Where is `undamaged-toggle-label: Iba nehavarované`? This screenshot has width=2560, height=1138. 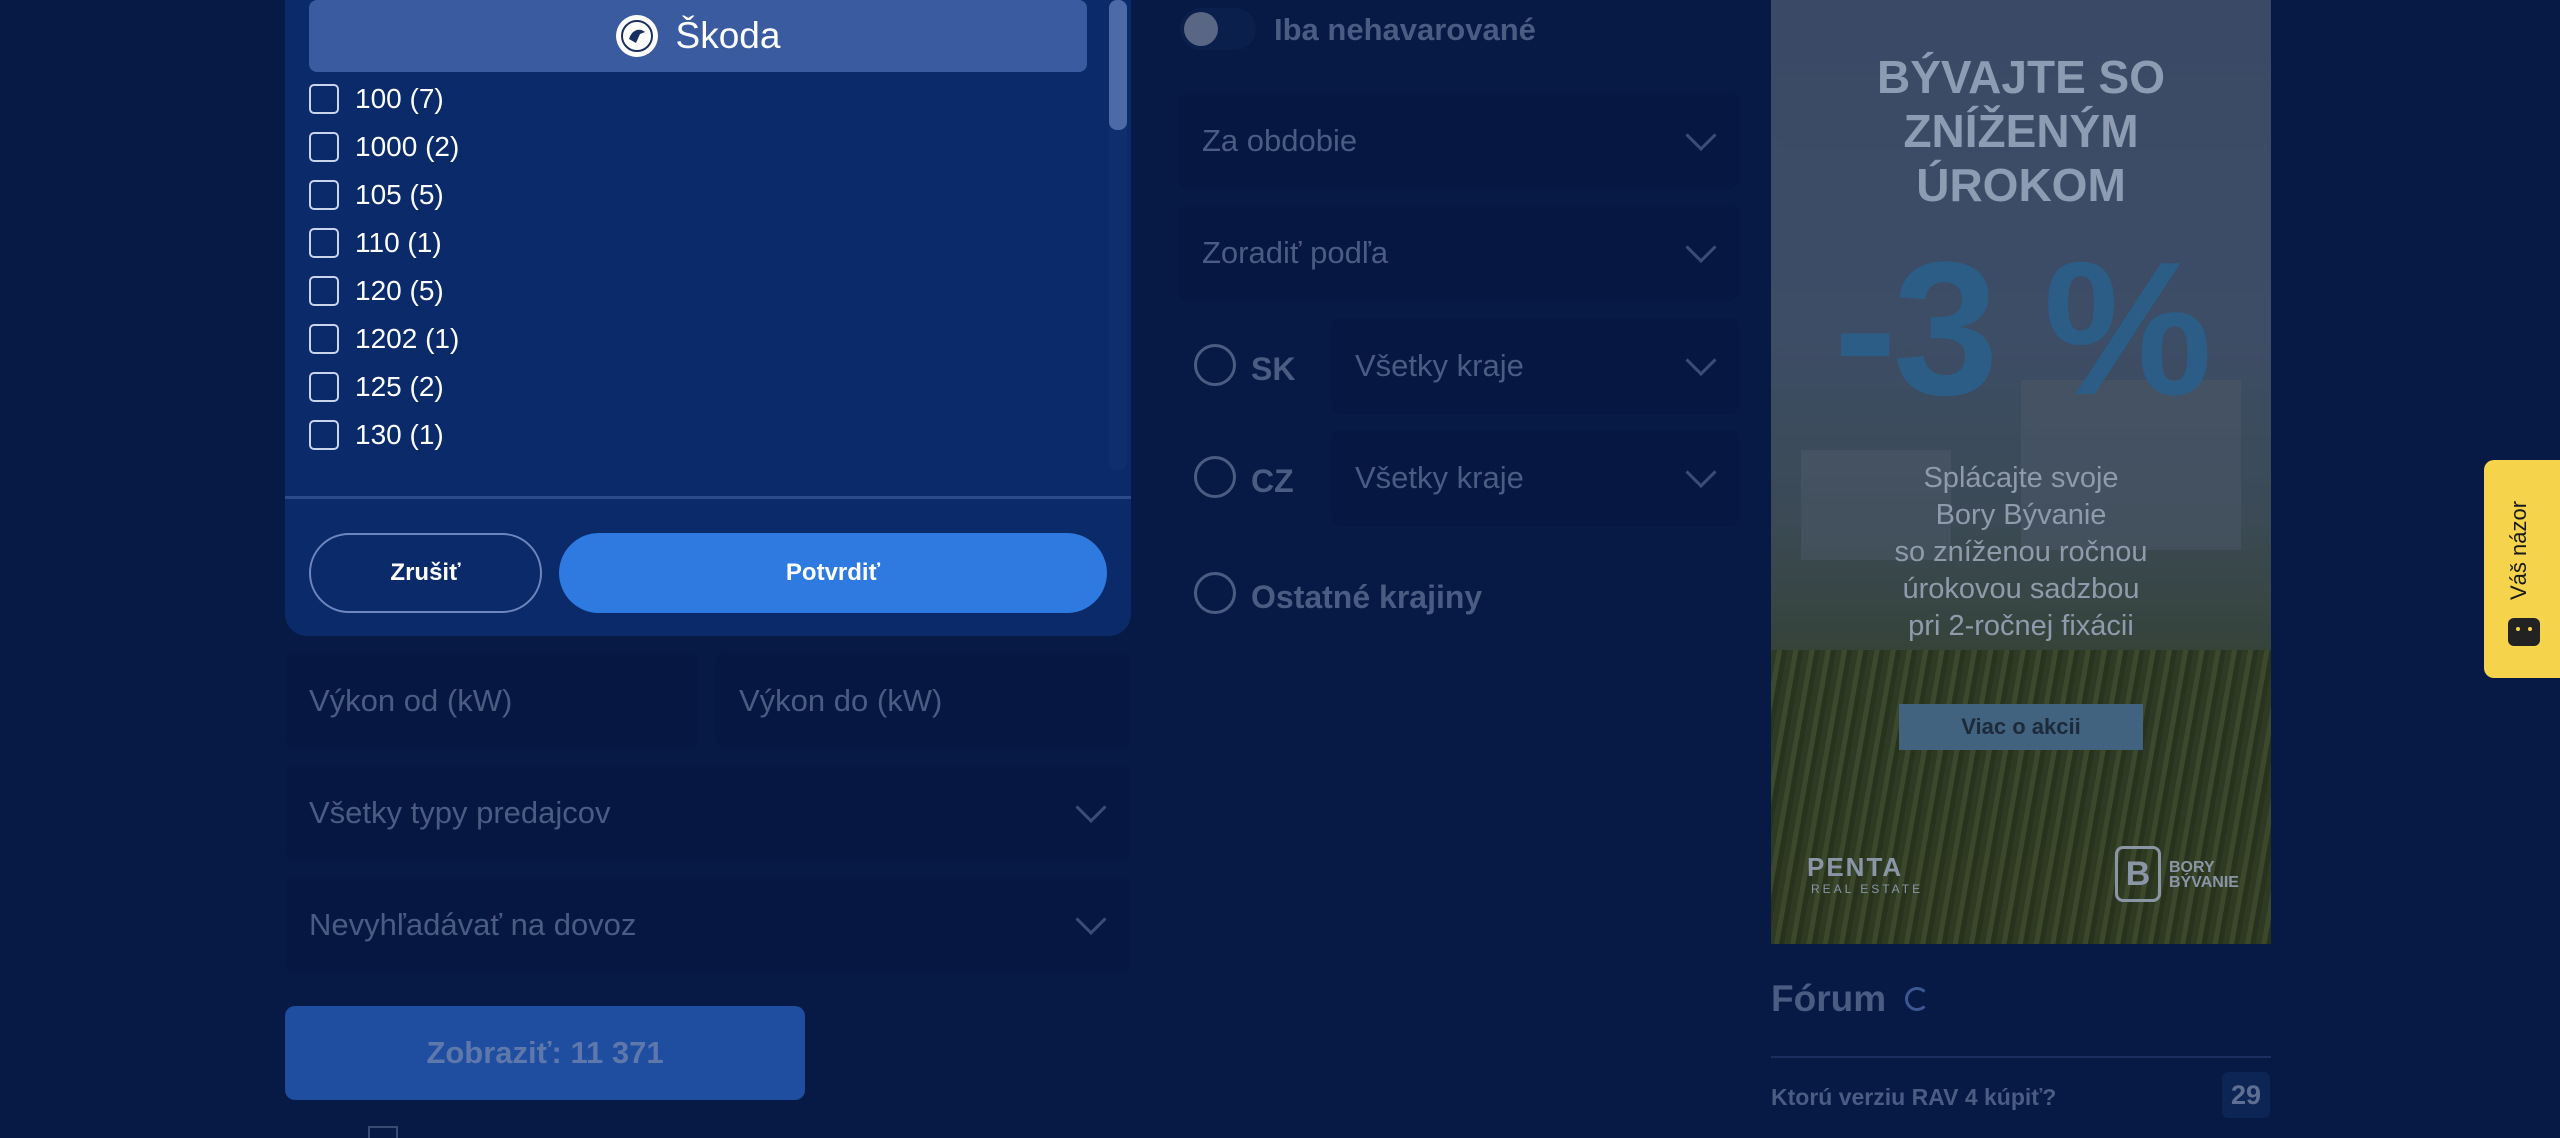 undamaged-toggle-label: Iba nehavarované is located at coordinates (1405, 29).